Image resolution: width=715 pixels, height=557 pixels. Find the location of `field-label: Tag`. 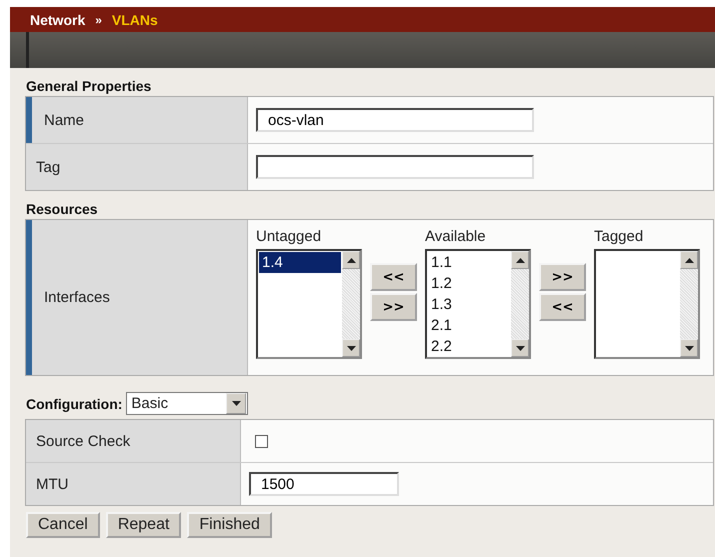

field-label: Tag is located at coordinates (137, 167).